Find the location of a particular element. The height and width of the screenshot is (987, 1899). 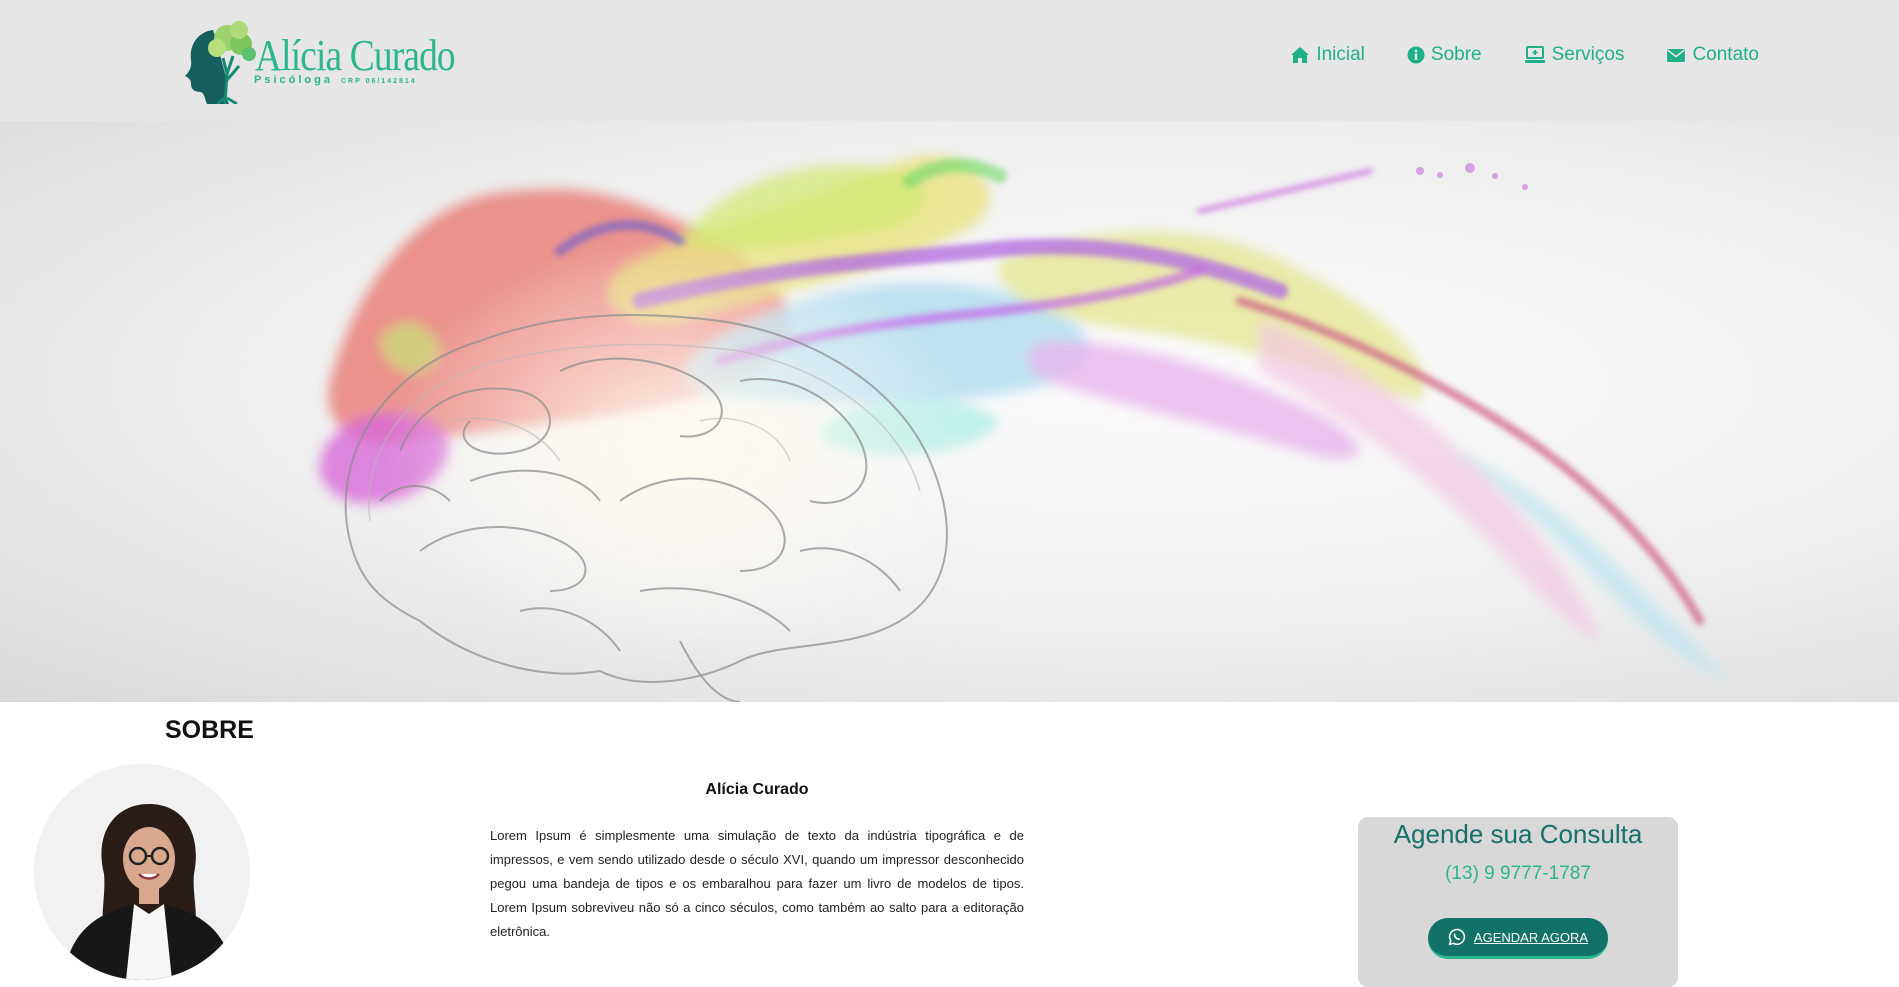

schedule-now-button: AGENDAR AGORA is located at coordinates (1518, 938).